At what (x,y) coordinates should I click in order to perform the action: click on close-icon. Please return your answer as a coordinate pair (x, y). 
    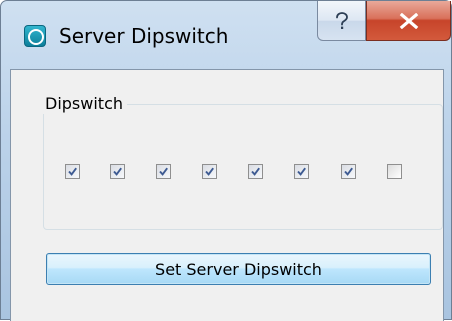
    Looking at the image, I should click on (408, 20).